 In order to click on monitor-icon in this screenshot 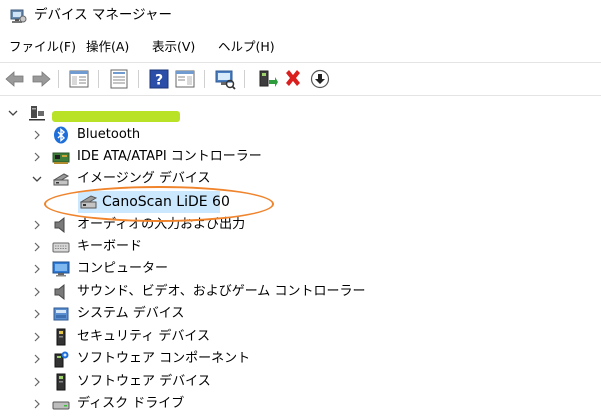, I will do `click(61, 269)`.